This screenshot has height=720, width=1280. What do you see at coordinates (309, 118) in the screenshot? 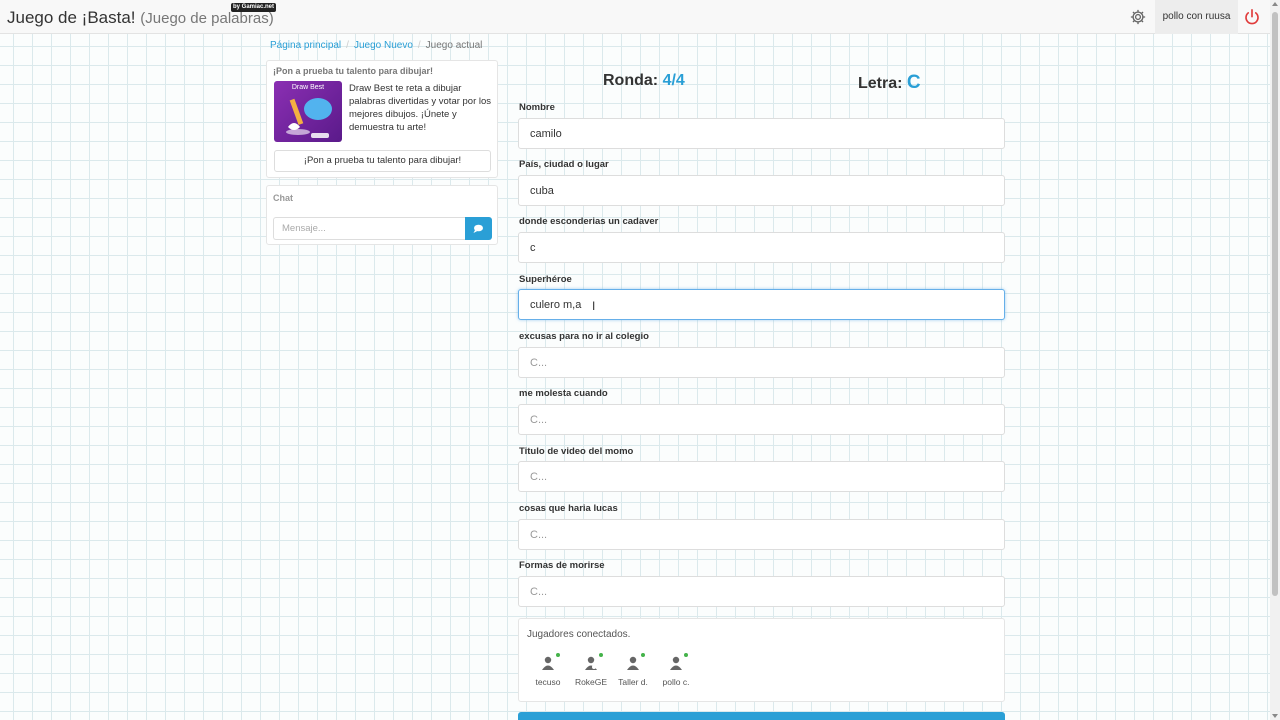
I see `paintbrush-icon` at bounding box center [309, 118].